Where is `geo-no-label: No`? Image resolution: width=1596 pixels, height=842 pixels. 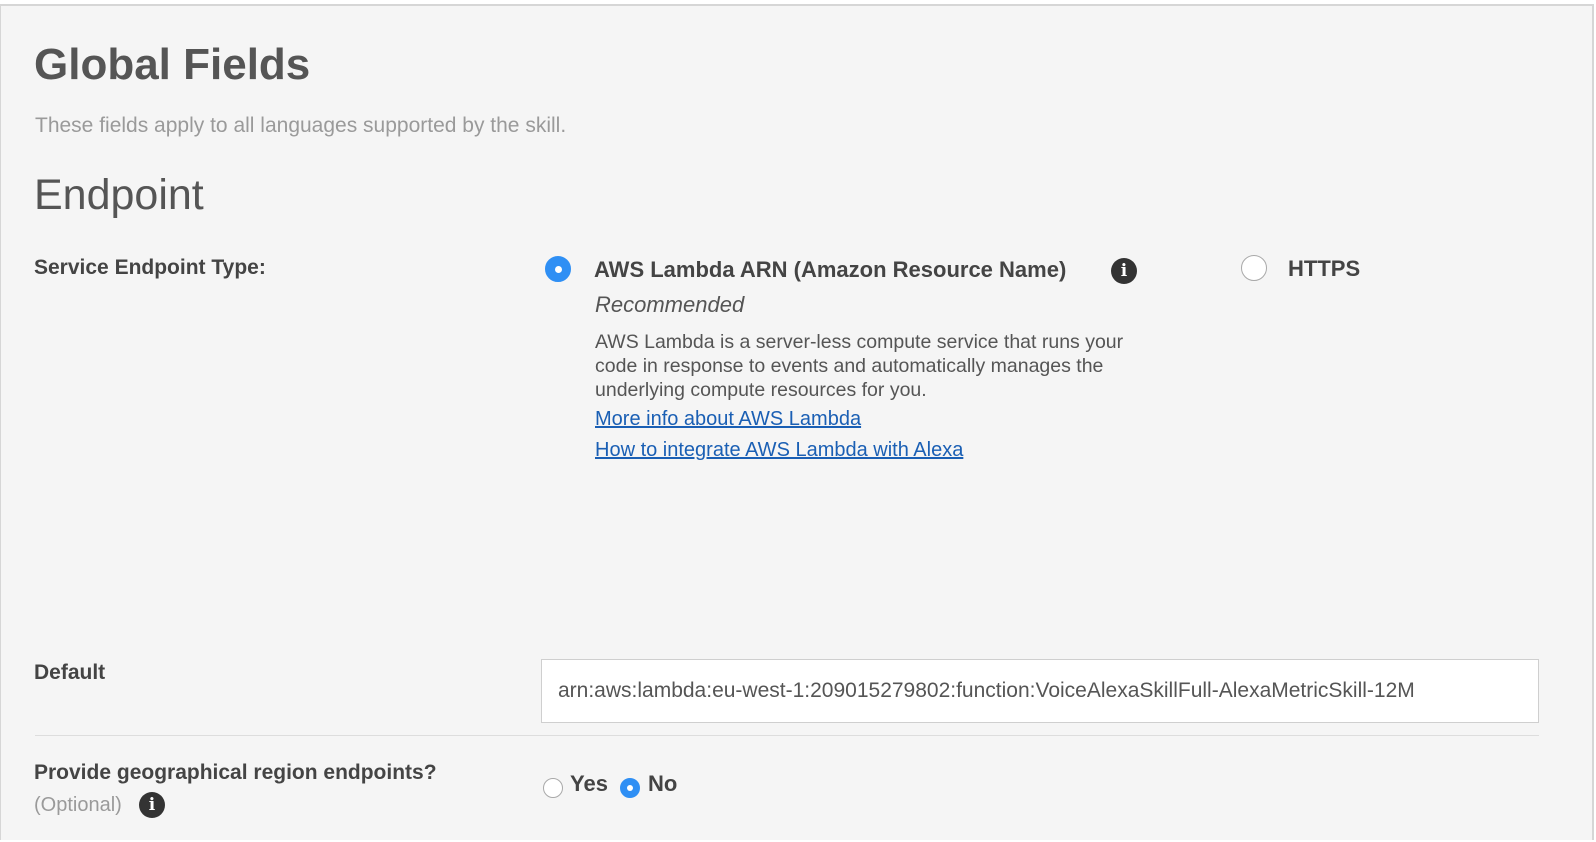 geo-no-label: No is located at coordinates (662, 784).